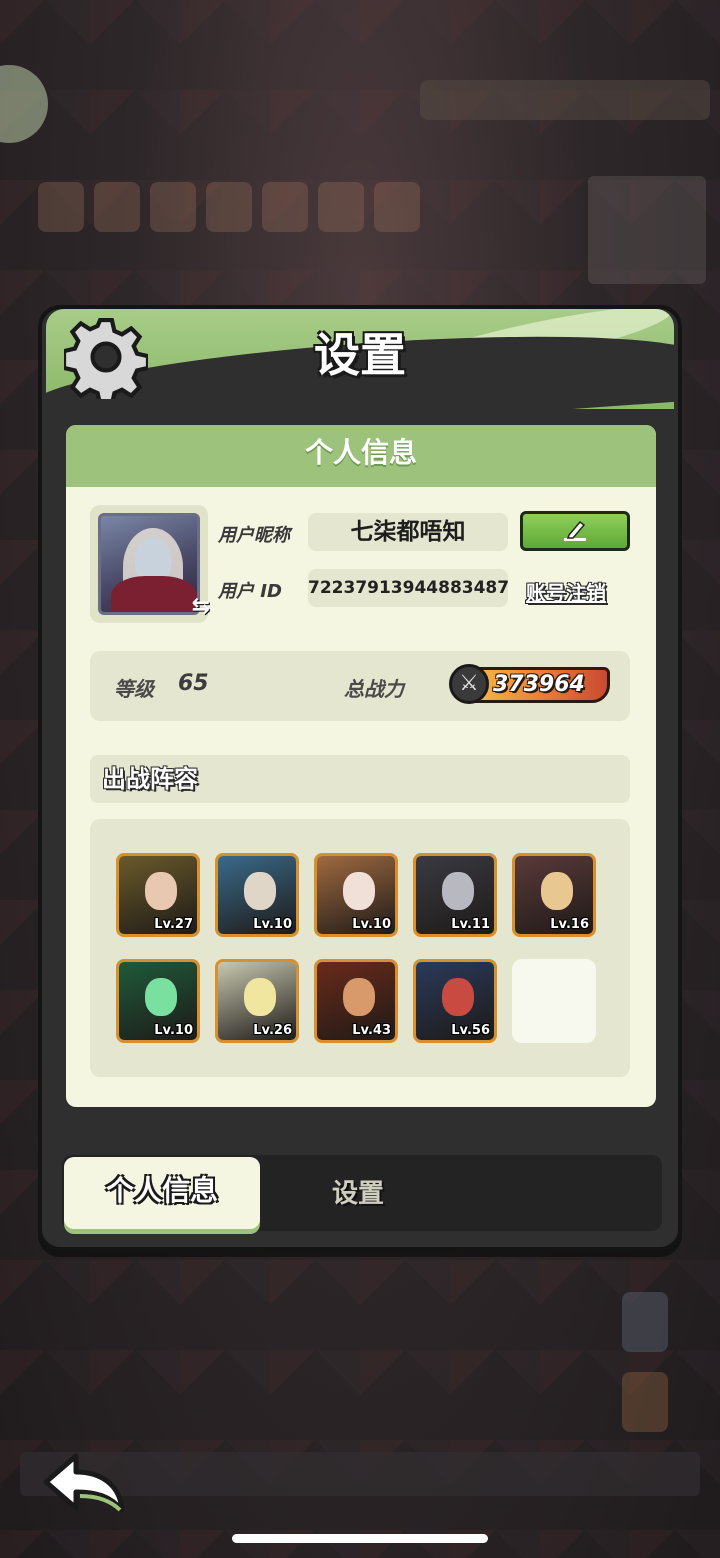 This screenshot has width=720, height=1558. What do you see at coordinates (361, 456) in the screenshot?
I see `section-title: 个人信息` at bounding box center [361, 456].